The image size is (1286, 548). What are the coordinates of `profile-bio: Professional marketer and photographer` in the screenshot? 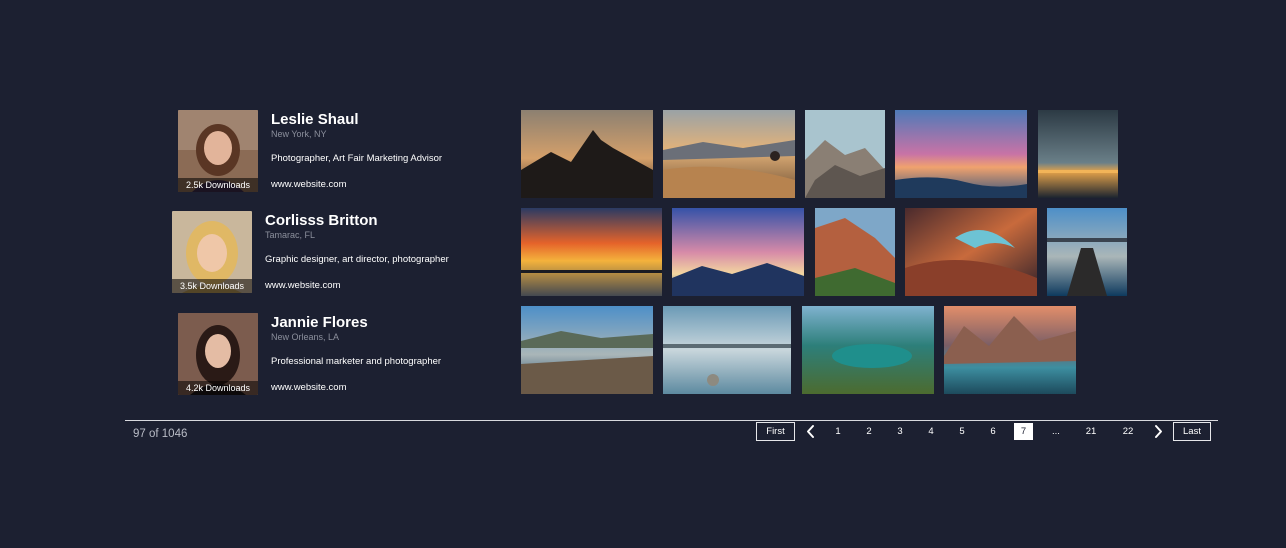 It's located at (356, 361).